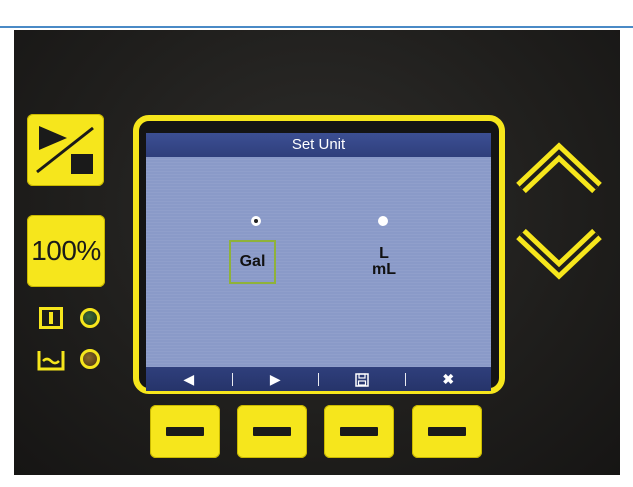 Image resolution: width=633 pixels, height=487 pixels. I want to click on left-arrow-icon: ◀, so click(189, 379).